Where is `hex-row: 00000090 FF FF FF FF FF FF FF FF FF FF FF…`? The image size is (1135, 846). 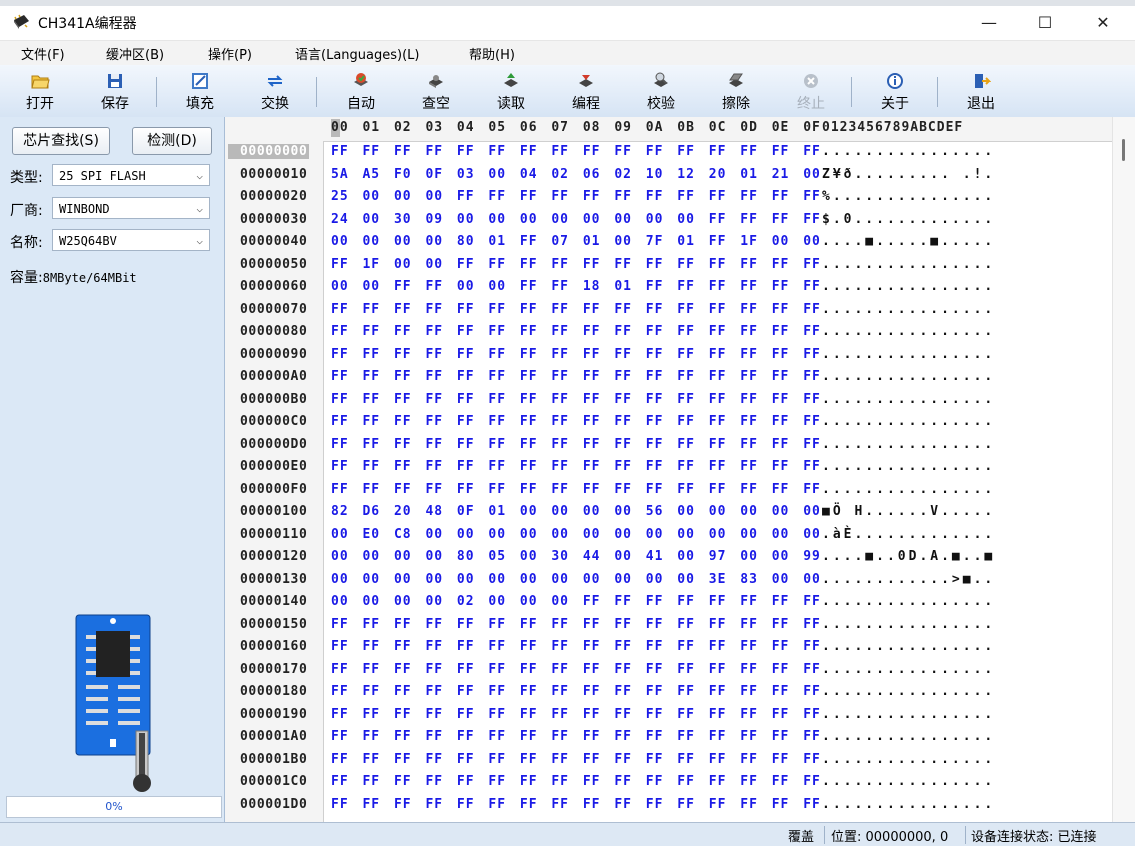 hex-row: 00000090 FF FF FF FF FF FF FF FF FF FF FF… is located at coordinates (668, 355).